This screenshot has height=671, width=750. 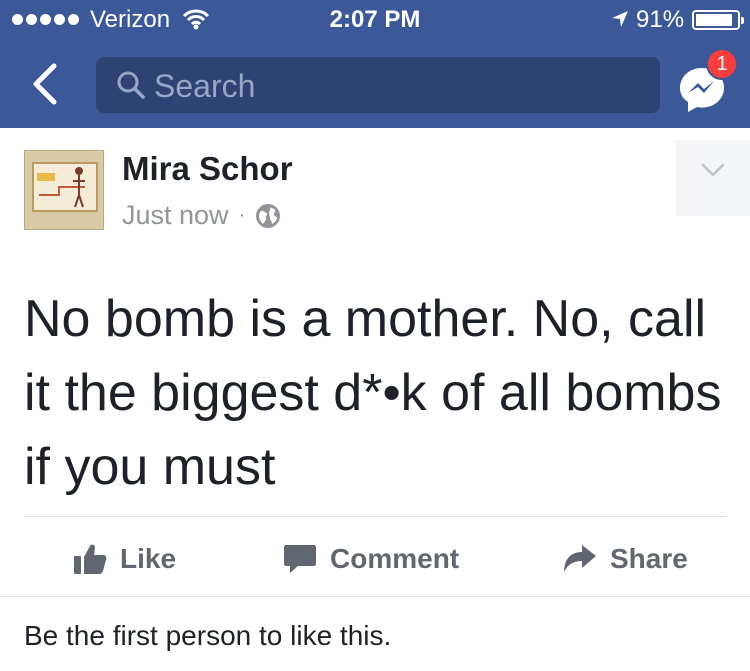 What do you see at coordinates (713, 178) in the screenshot?
I see `post-options-button` at bounding box center [713, 178].